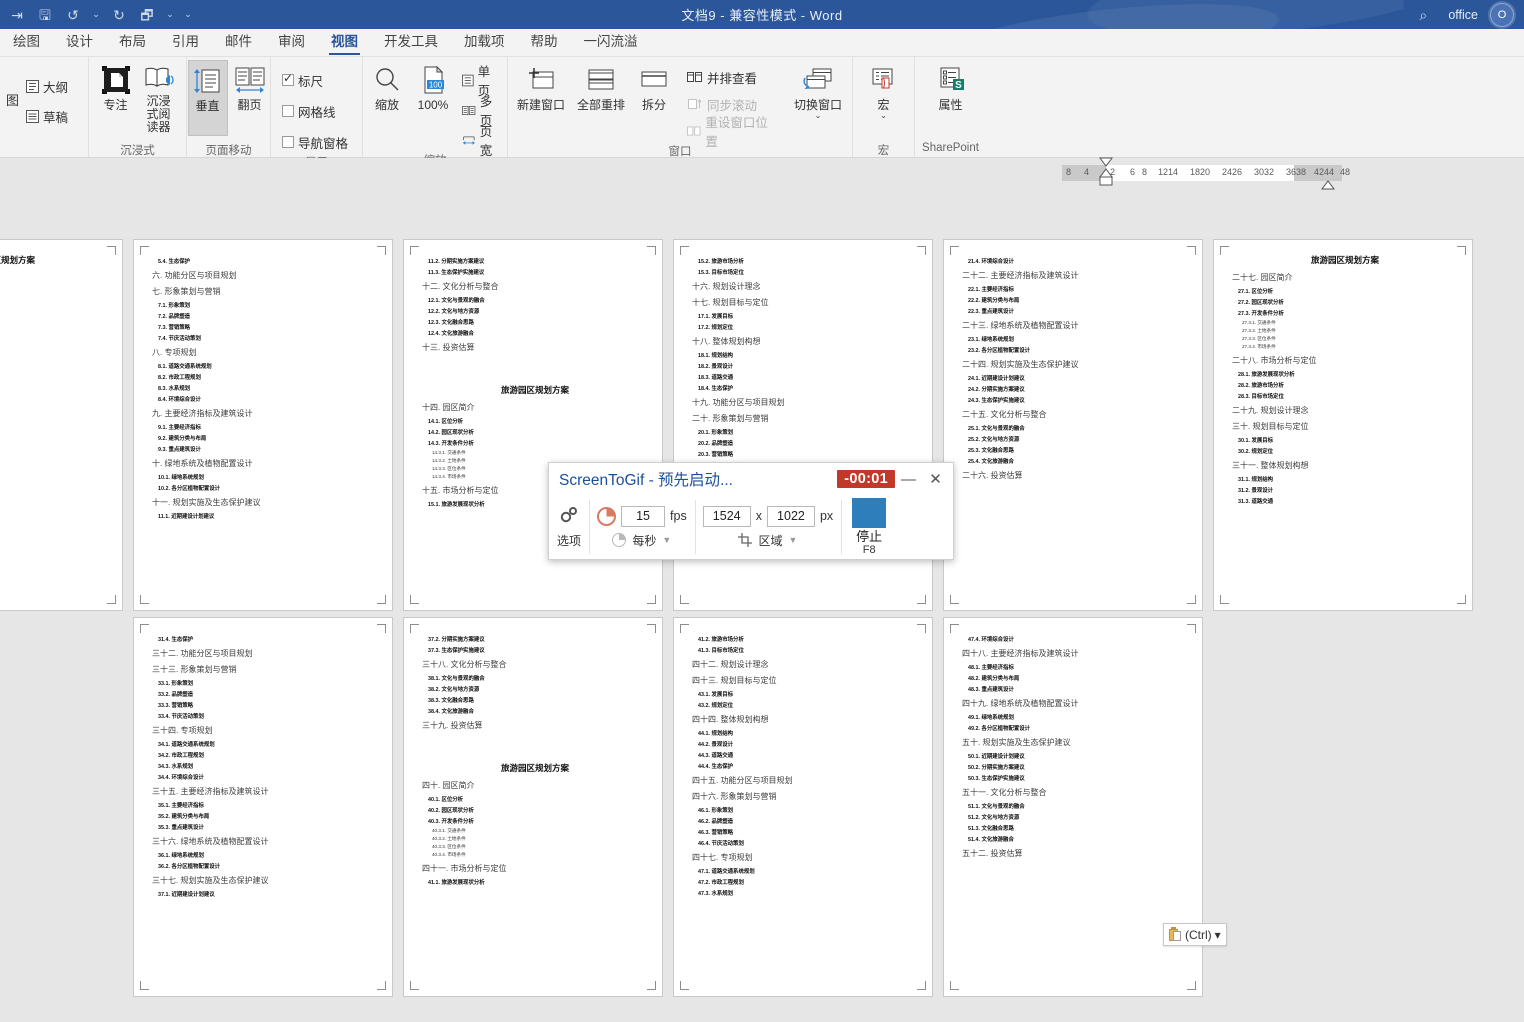 This screenshot has height=1022, width=1524. I want to click on macros-button: 宏 ⌄, so click(884, 98).